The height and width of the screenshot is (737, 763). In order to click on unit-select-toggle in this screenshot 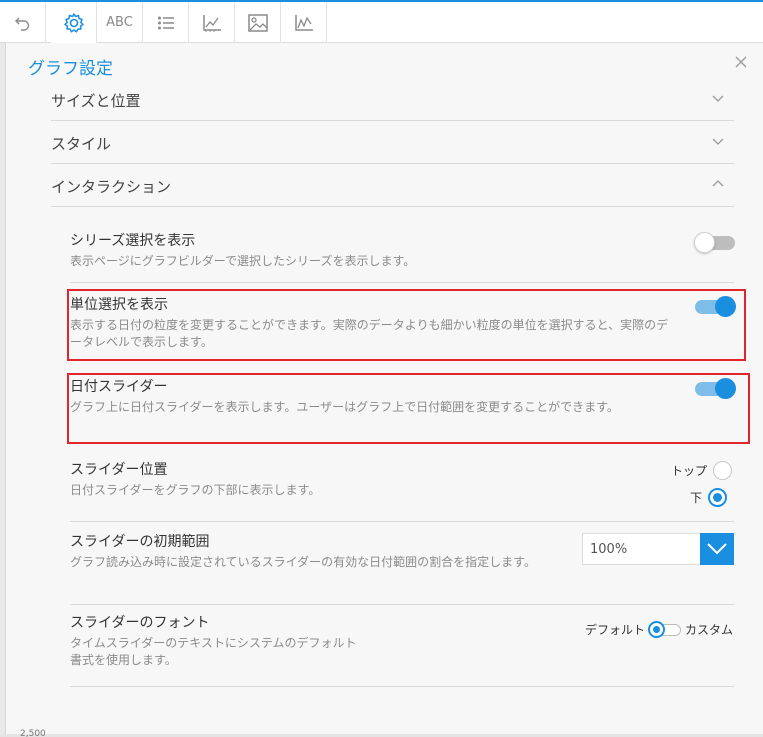, I will do `click(715, 306)`.